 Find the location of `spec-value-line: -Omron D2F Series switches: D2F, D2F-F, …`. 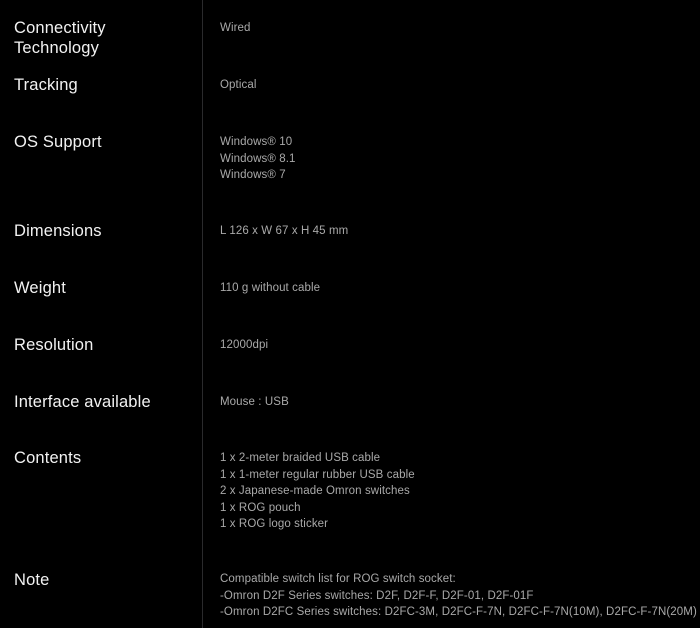

spec-value-line: -Omron D2F Series switches: D2F, D2F-F, … is located at coordinates (377, 595).